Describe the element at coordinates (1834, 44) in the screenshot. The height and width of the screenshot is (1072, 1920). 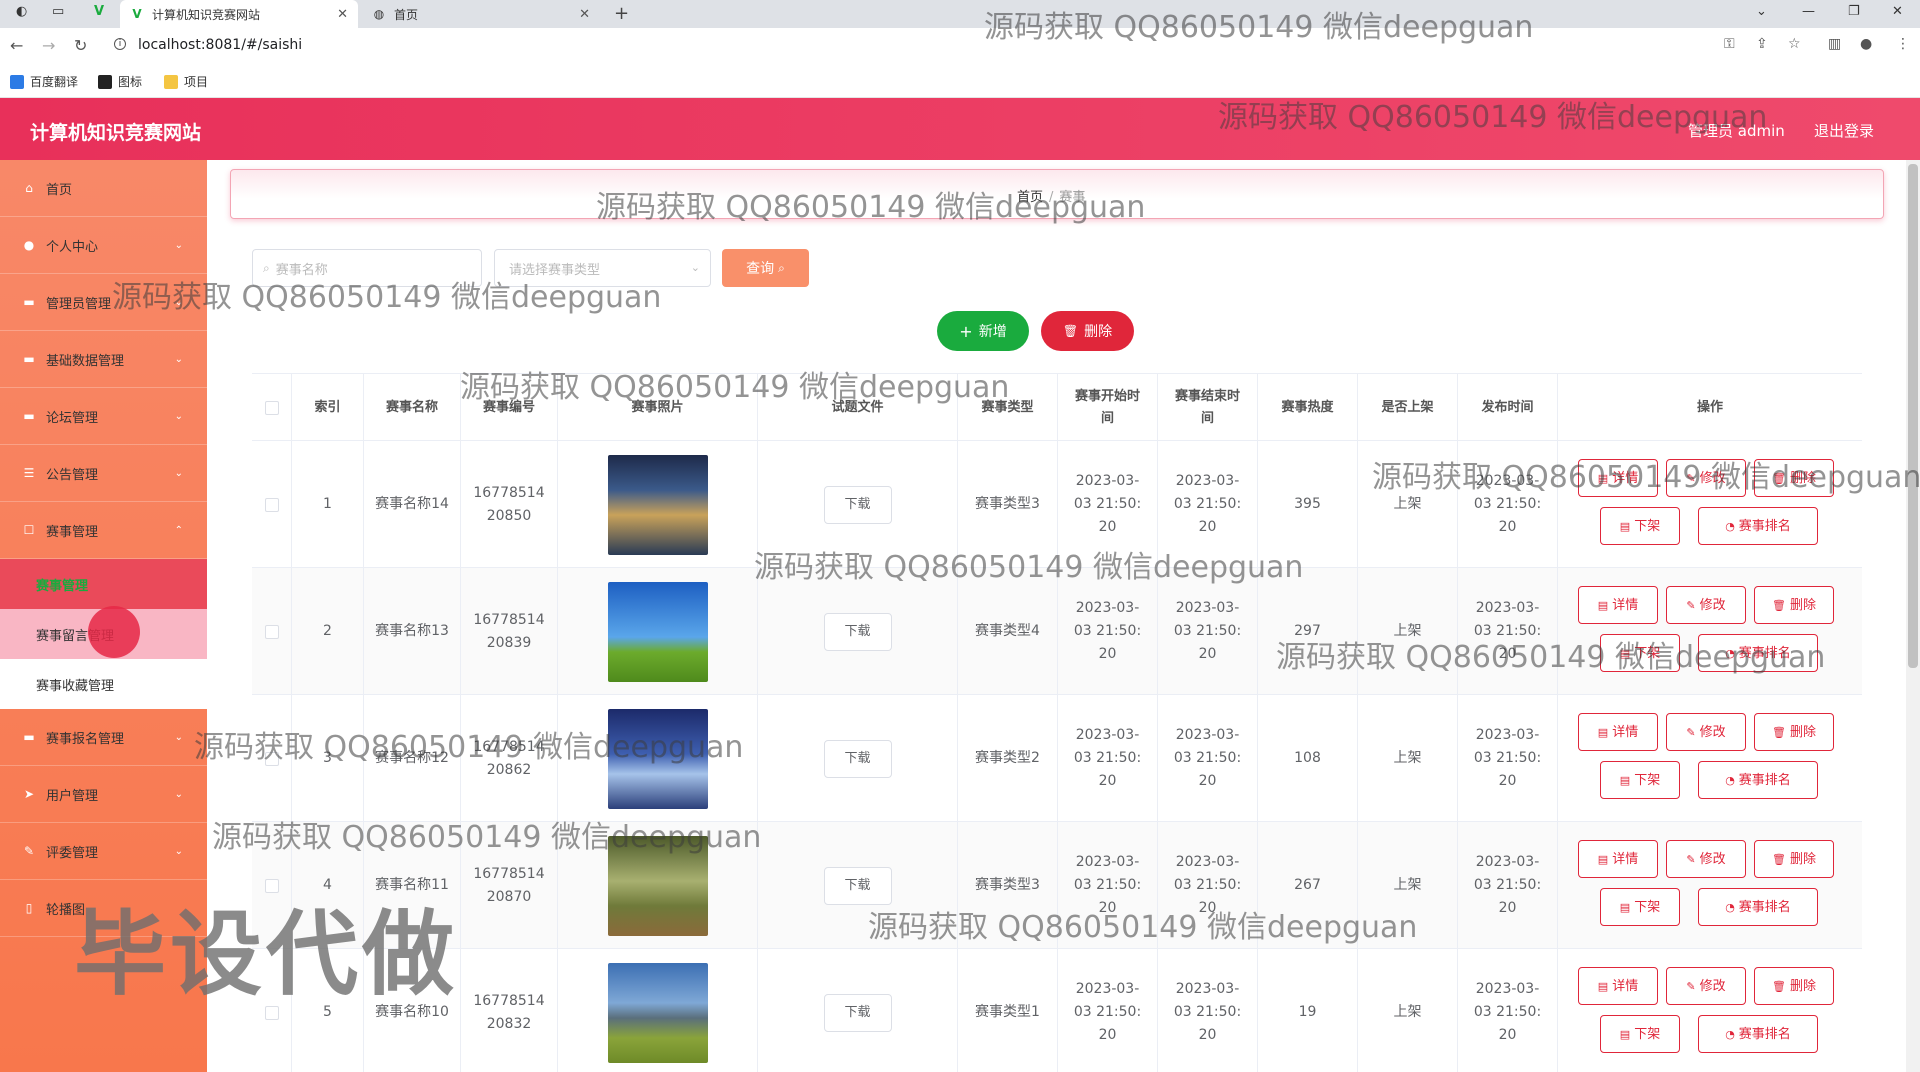
I see `sidepanel-icon: ▥` at that location.